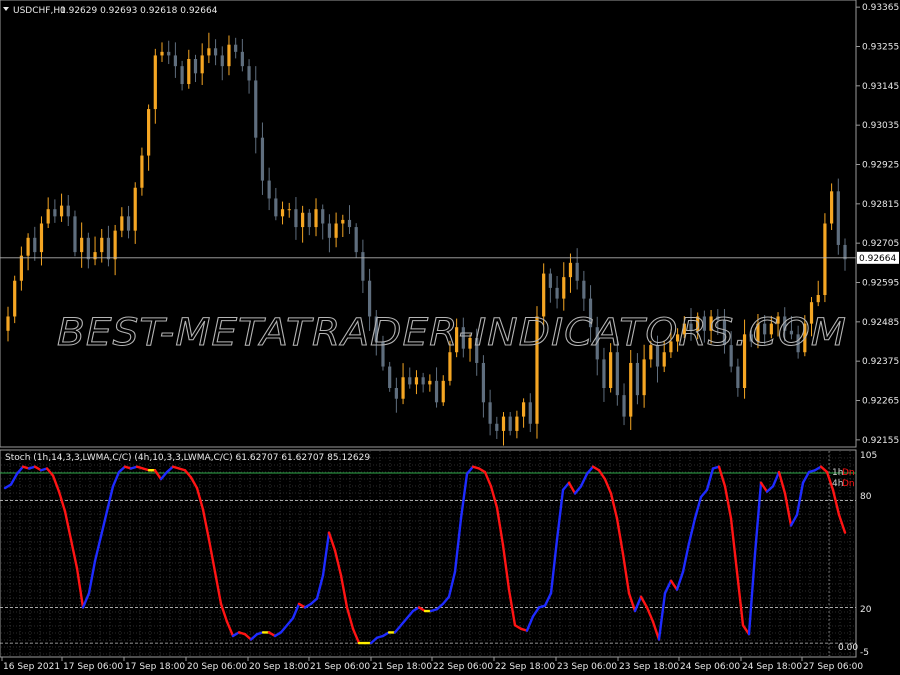 The height and width of the screenshot is (675, 900). I want to click on label-4h-direction: Dn, so click(848, 484).